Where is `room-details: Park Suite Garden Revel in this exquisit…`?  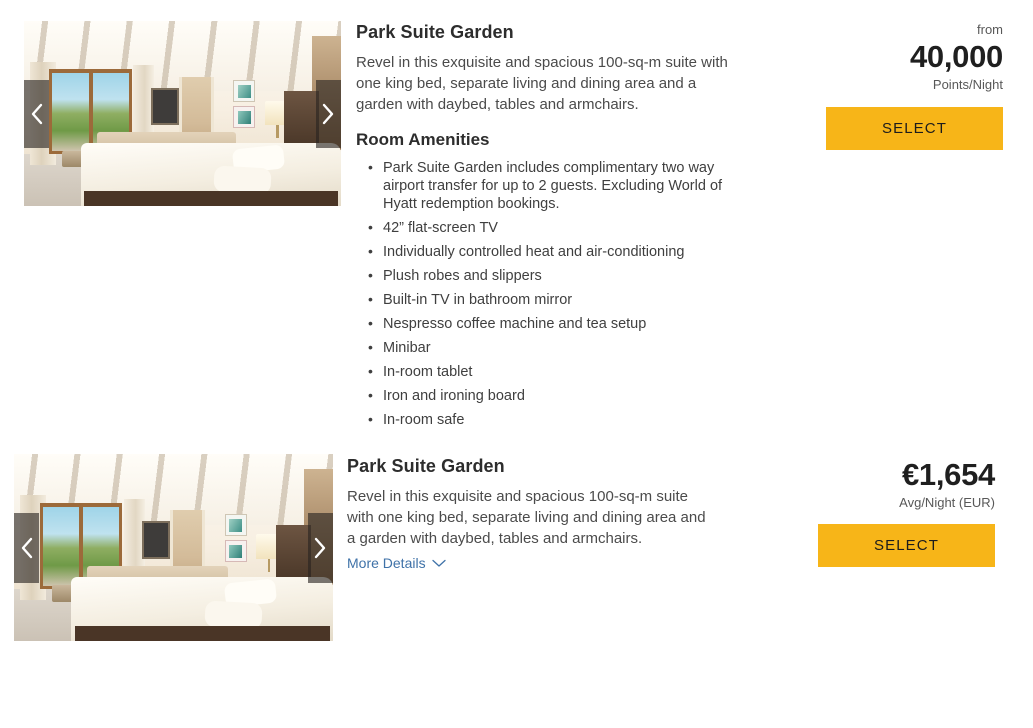
room-details: Park Suite Garden Revel in this exquisit… is located at coordinates (534, 514).